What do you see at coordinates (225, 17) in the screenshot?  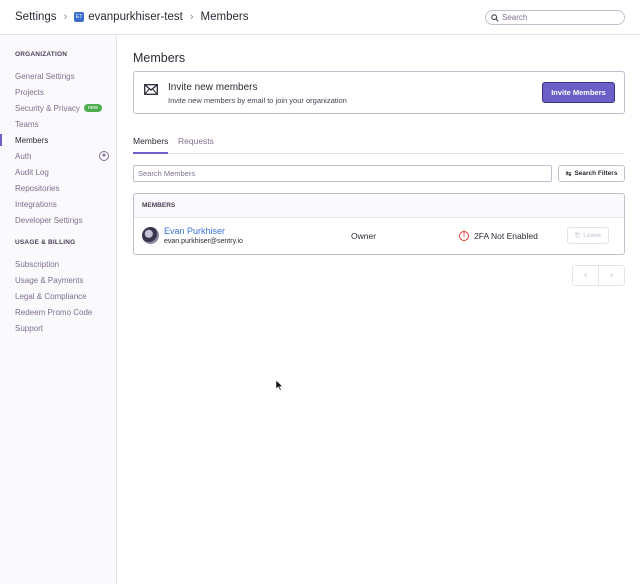 I see `breadcrumb-members: Members` at bounding box center [225, 17].